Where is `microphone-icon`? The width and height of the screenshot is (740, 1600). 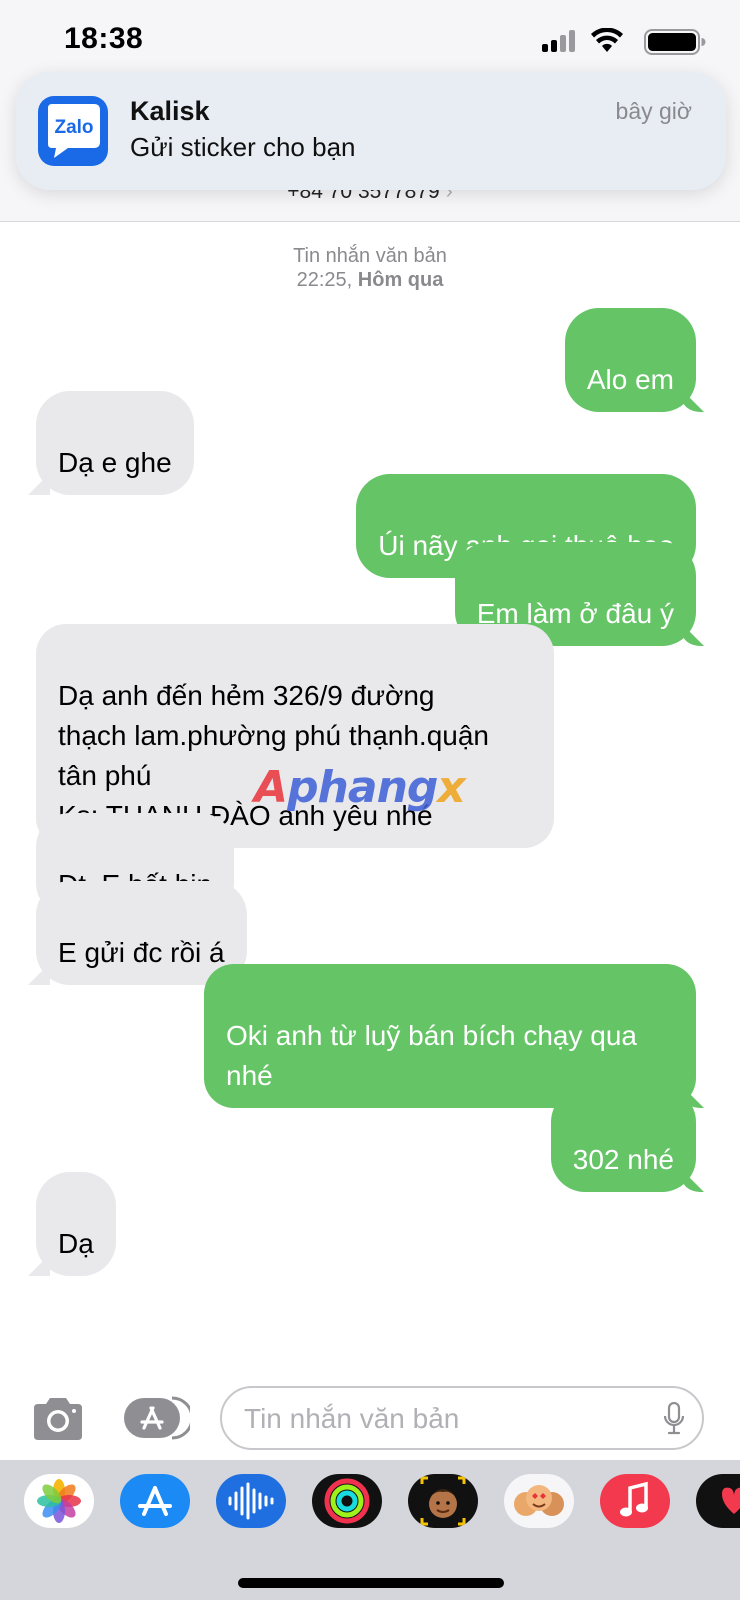
microphone-icon is located at coordinates (674, 1419).